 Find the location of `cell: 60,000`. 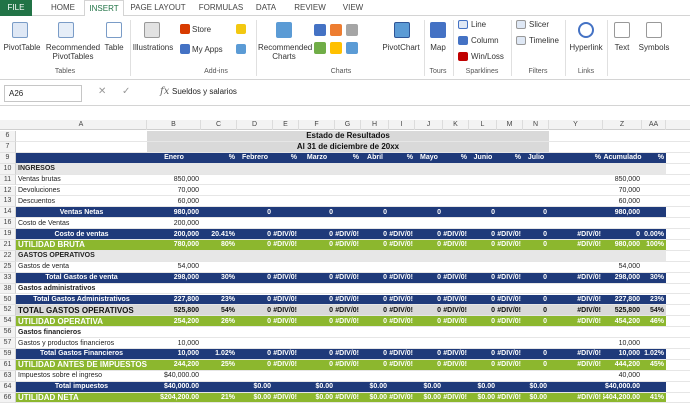

cell: 60,000 is located at coordinates (622, 201).